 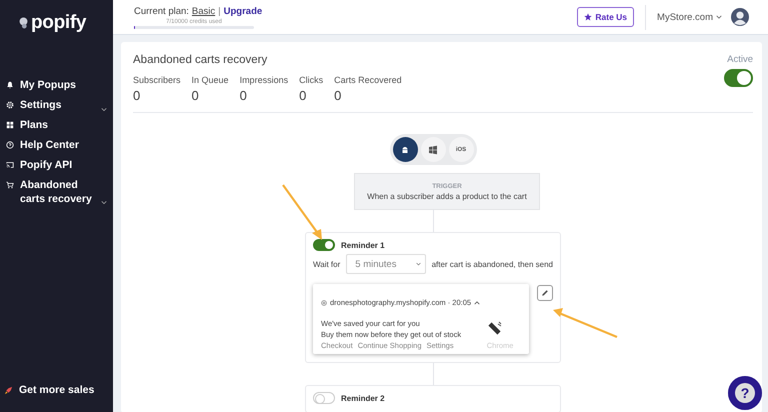 What do you see at coordinates (324, 303) in the screenshot?
I see `globe-icon` at bounding box center [324, 303].